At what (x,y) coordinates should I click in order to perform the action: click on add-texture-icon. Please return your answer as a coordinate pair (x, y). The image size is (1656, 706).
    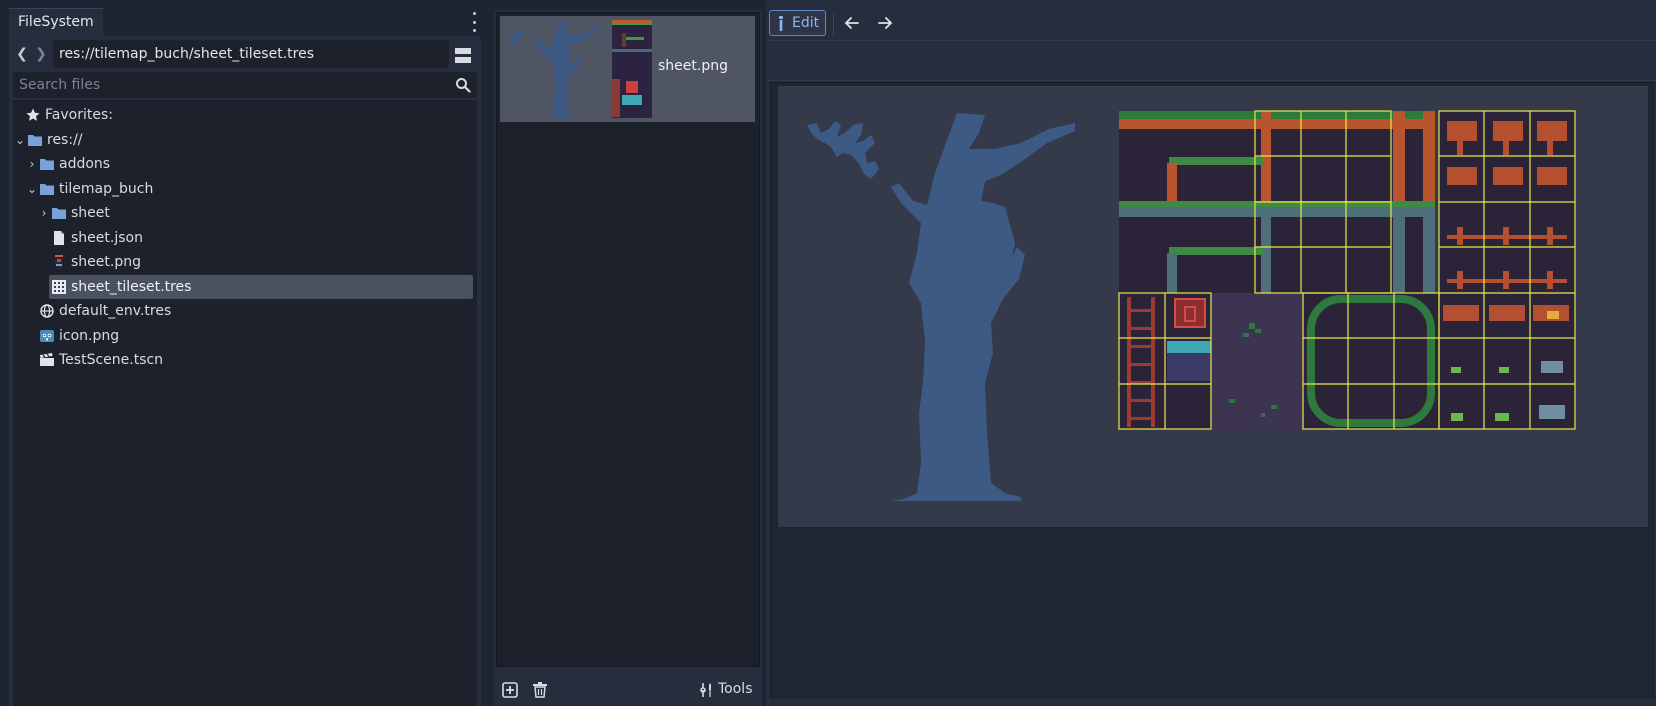
    Looking at the image, I should click on (510, 690).